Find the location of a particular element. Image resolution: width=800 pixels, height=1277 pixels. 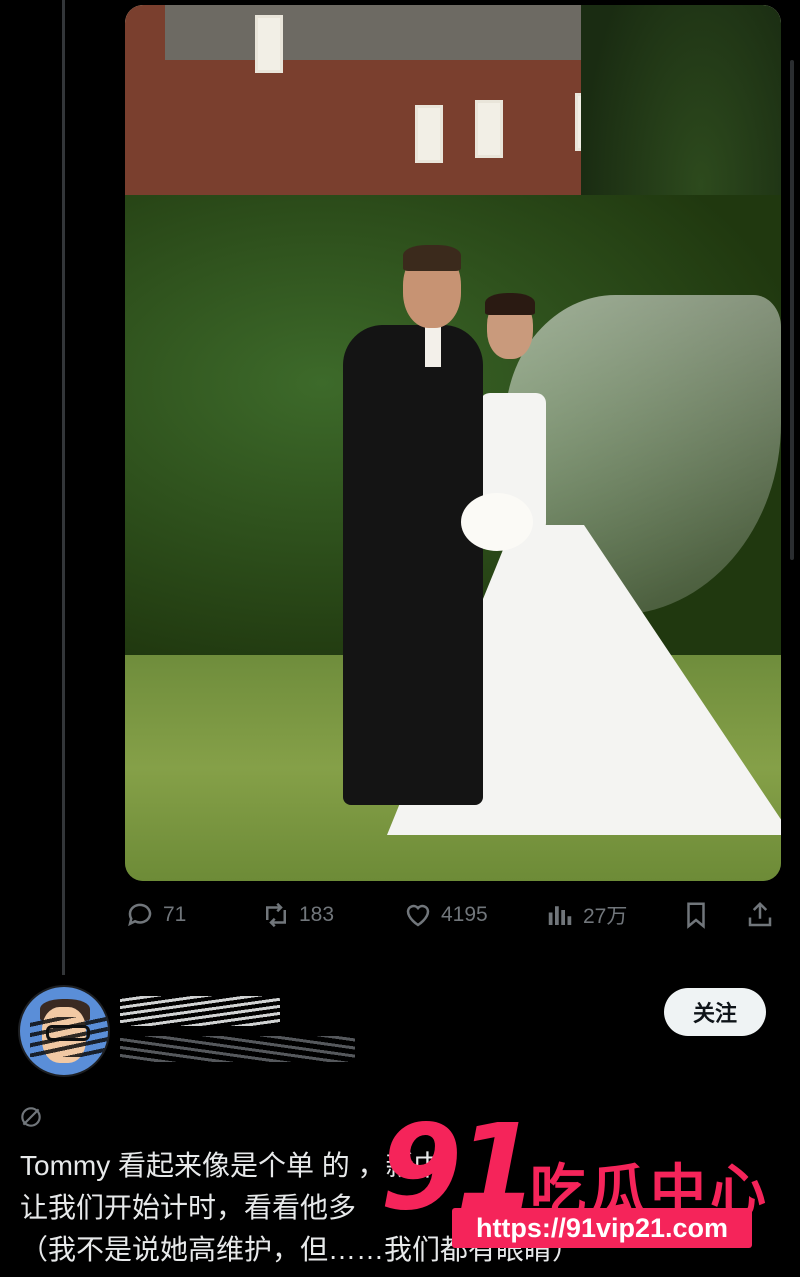

share-button is located at coordinates (760, 915).